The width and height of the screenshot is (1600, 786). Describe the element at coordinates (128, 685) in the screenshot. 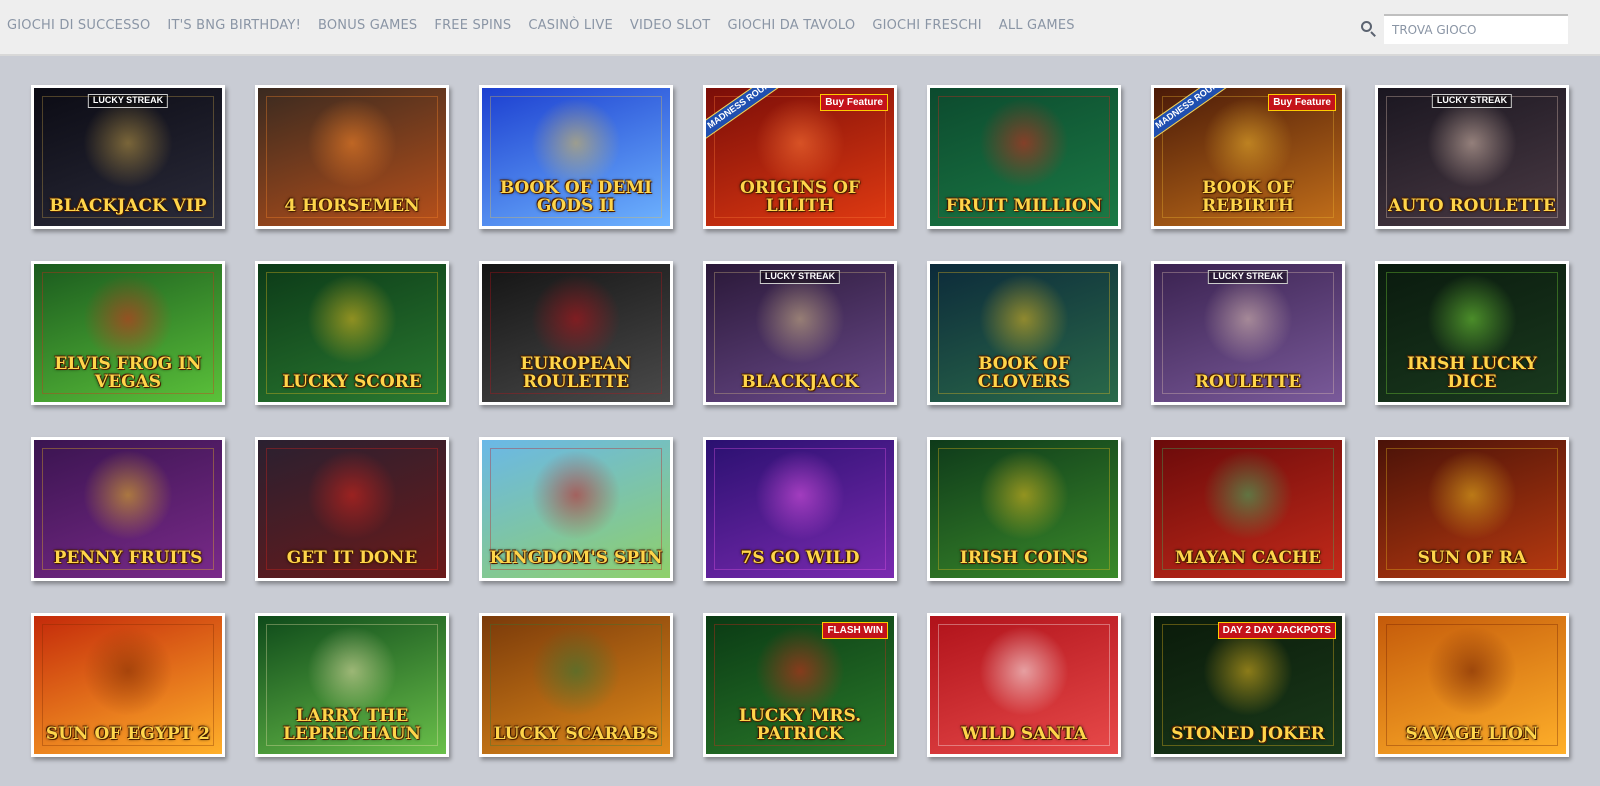

I see `game-tile: SUN OF EGYPT 2` at that location.